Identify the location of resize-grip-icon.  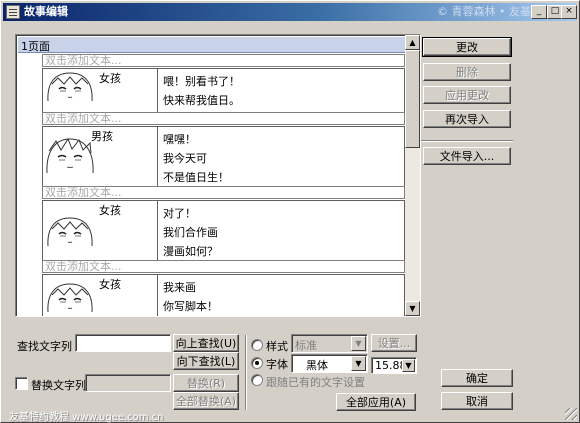
(571, 414).